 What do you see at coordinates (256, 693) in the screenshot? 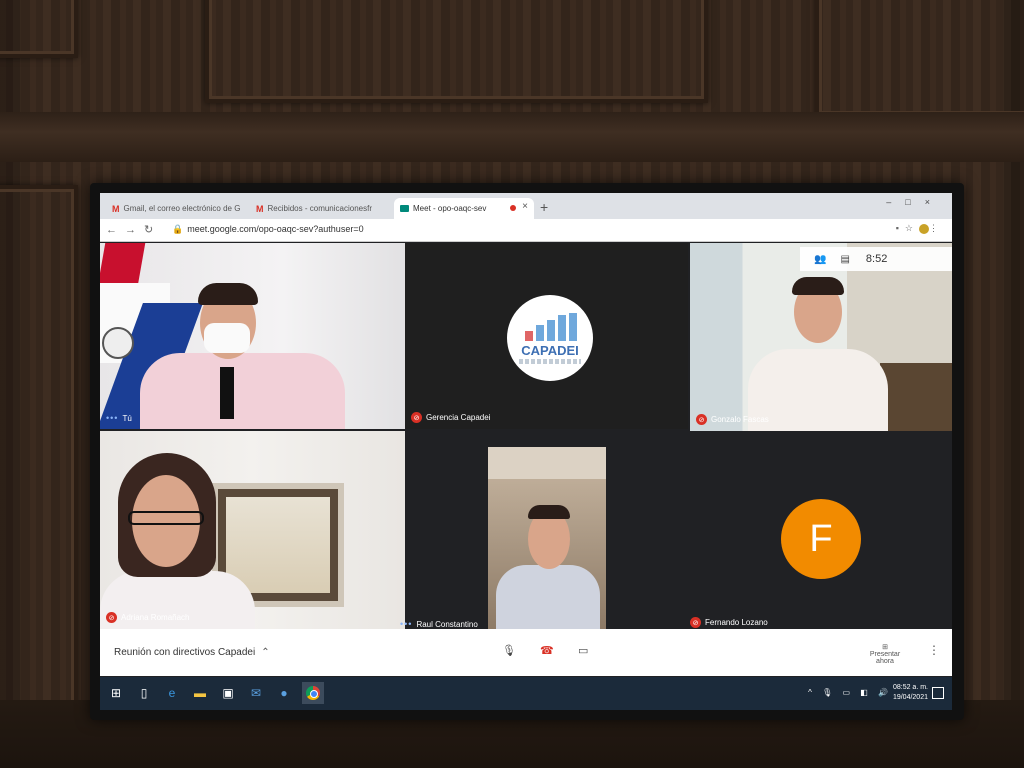
I see `mail-icon: ✉` at bounding box center [256, 693].